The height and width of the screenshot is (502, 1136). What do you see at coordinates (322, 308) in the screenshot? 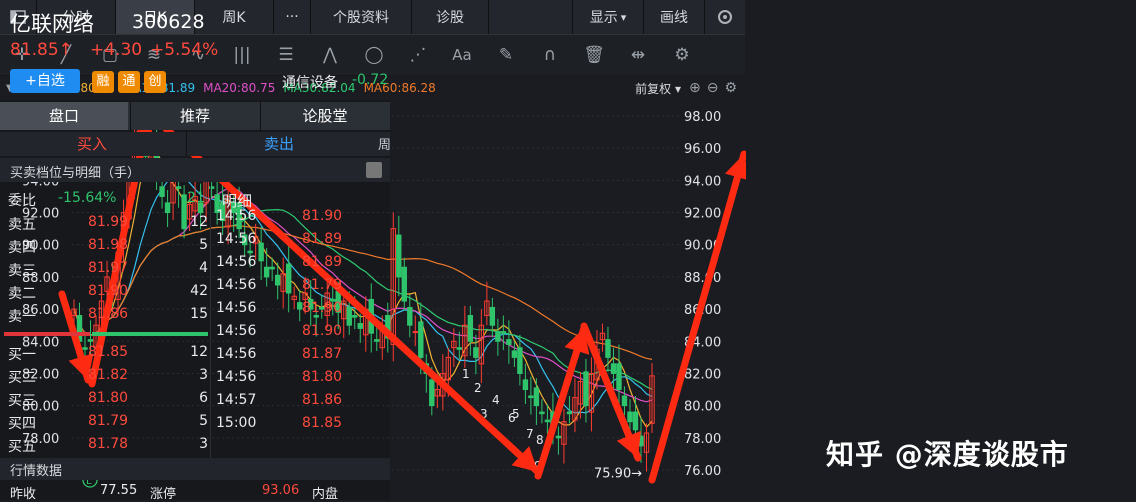
I see `trade-price: 81.90` at bounding box center [322, 308].